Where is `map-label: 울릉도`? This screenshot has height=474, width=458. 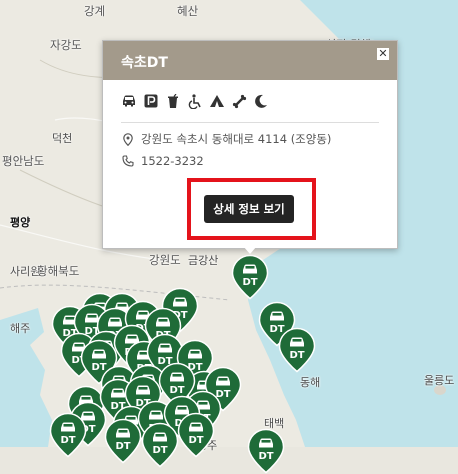 map-label: 울릉도 is located at coordinates (439, 380).